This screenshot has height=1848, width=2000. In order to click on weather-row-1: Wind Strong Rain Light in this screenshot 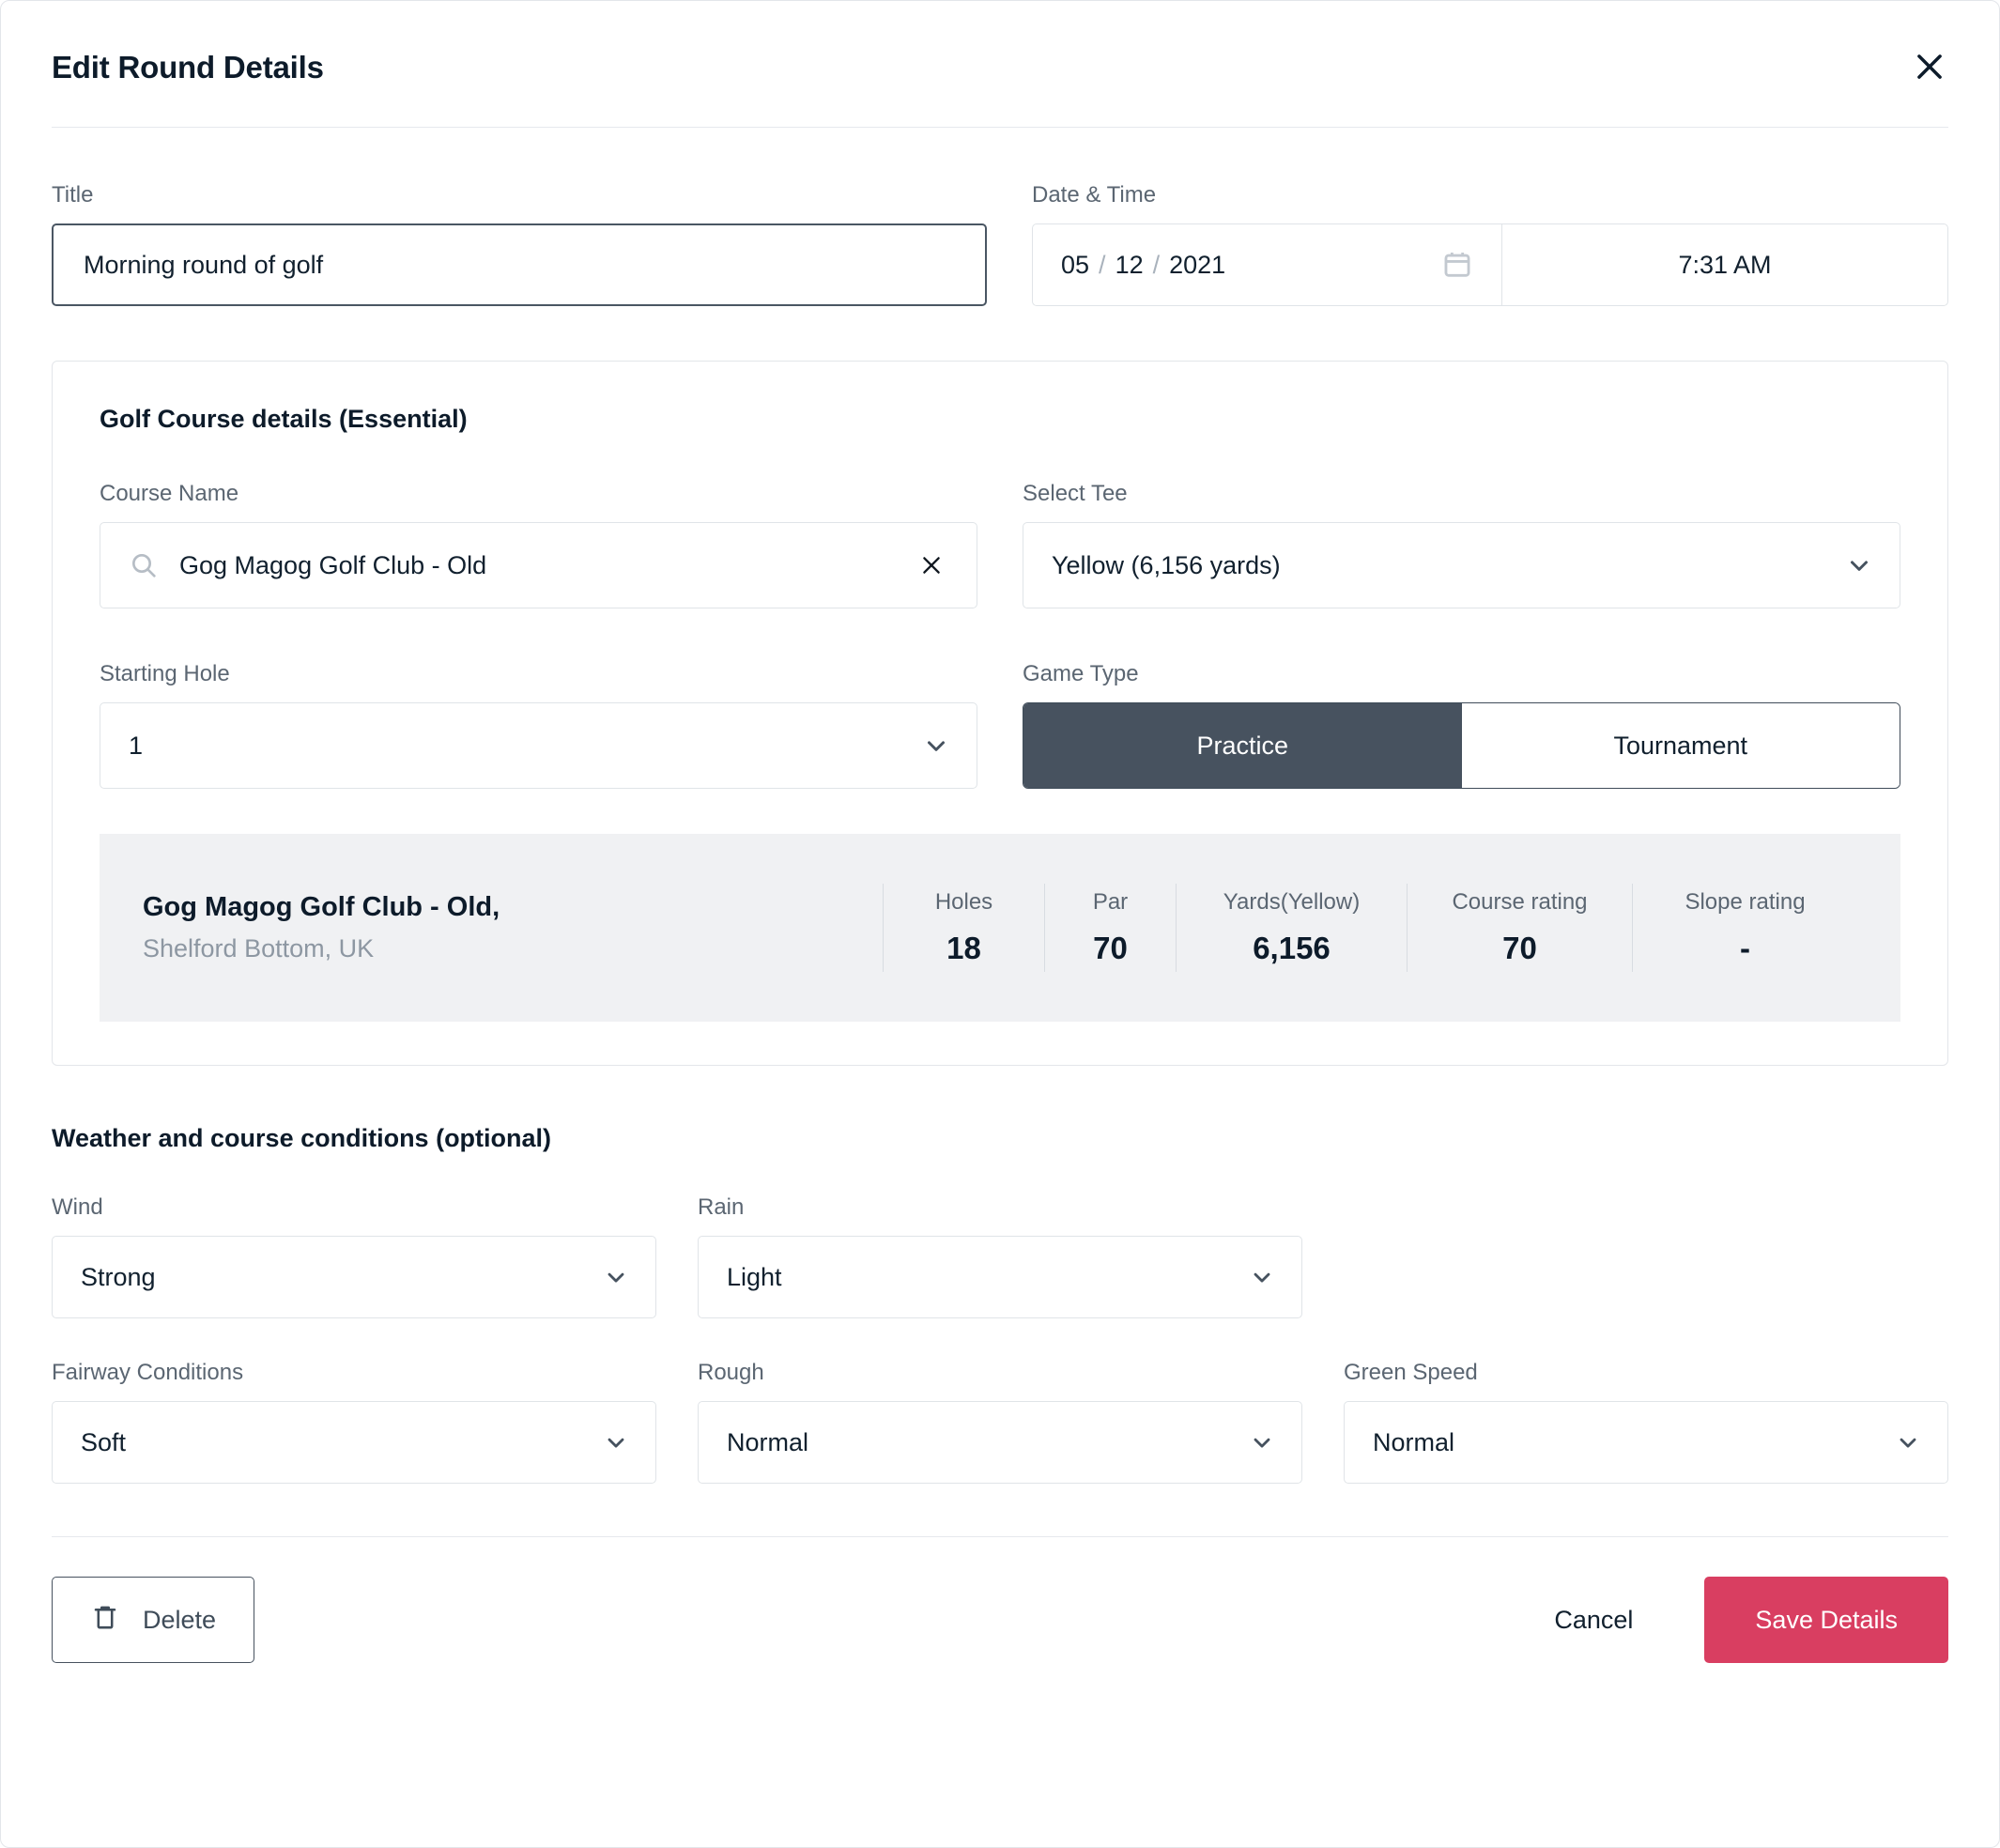, I will do `click(1000, 1256)`.